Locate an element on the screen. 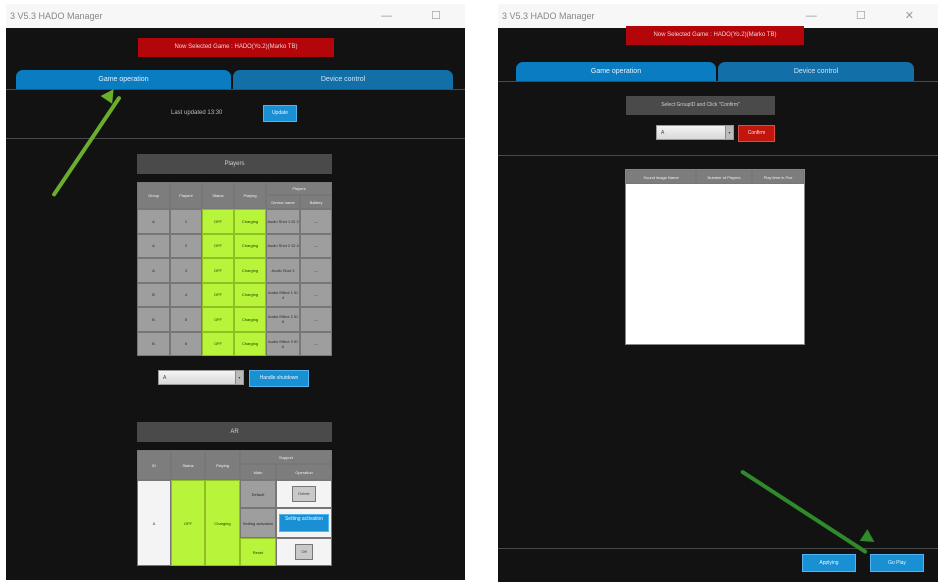 The height and width of the screenshot is (582, 939). group-select-value-right: A is located at coordinates (663, 133).